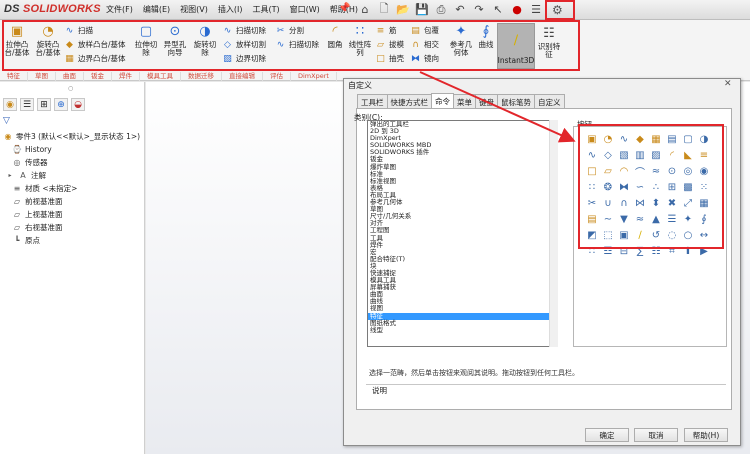 The width and height of the screenshot is (750, 454). Describe the element at coordinates (77, 149) in the screenshot. I see `tree-history: ⌚ History` at that location.